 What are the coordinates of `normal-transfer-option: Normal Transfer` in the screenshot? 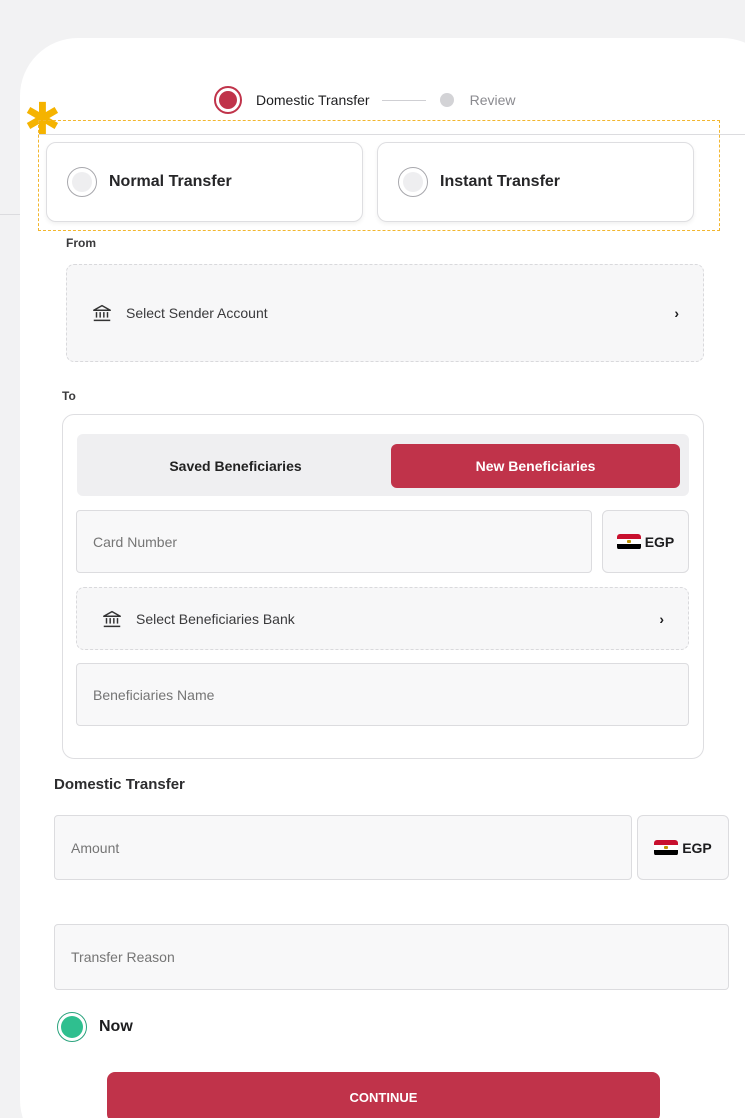 It's located at (204, 182).